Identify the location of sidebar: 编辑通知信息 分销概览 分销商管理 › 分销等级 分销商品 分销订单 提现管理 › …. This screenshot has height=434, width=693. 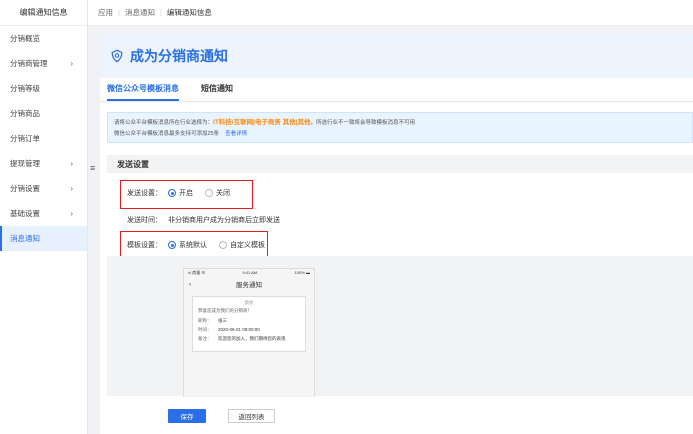
(44, 217).